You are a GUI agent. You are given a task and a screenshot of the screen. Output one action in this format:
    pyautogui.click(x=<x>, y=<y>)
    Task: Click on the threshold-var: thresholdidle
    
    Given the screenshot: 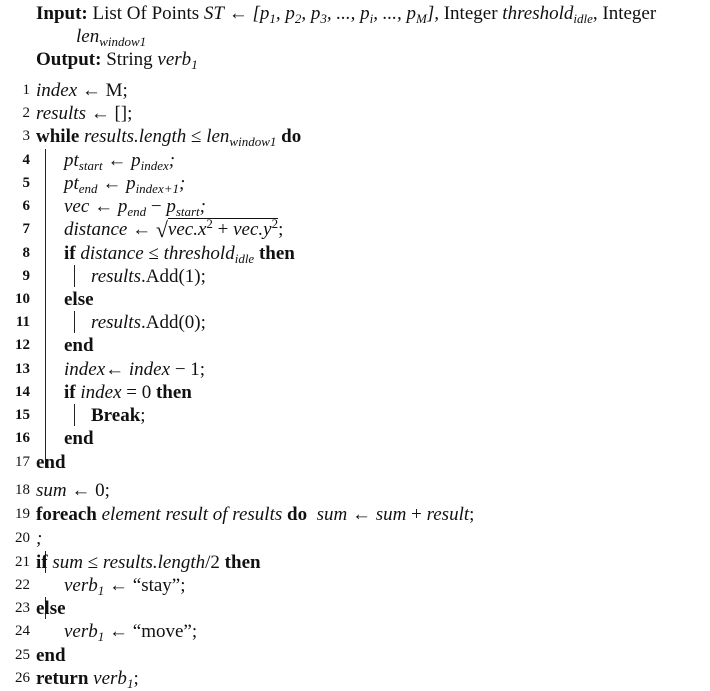 What is the action you would take?
    pyautogui.click(x=547, y=14)
    